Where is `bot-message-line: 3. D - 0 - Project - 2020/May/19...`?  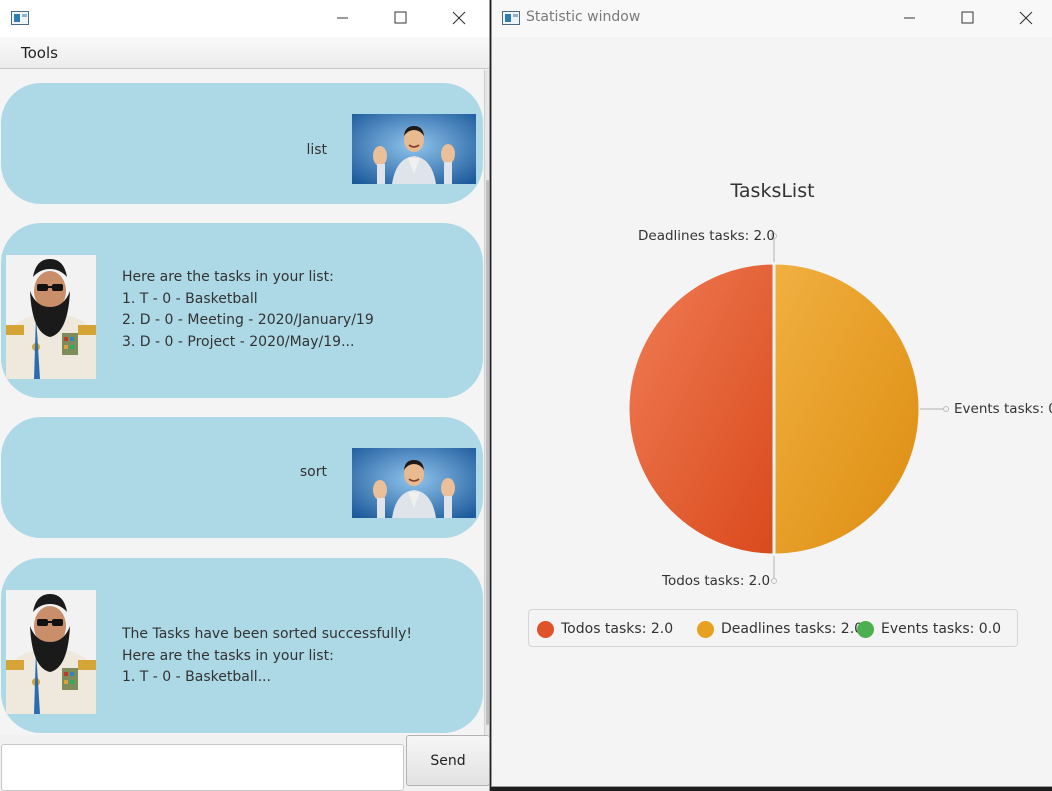 bot-message-line: 3. D - 0 - Project - 2020/May/19... is located at coordinates (238, 341).